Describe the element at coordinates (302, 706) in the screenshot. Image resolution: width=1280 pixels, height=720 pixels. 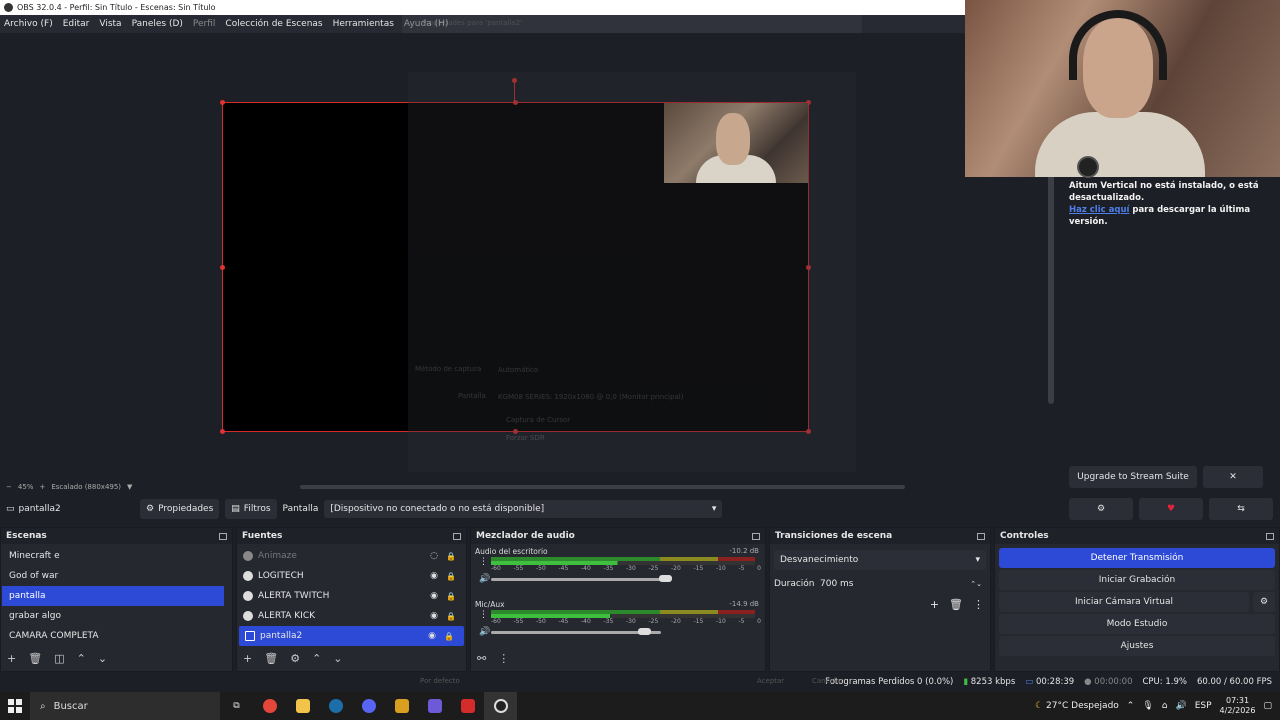
I see `file-explorer-icon` at that location.